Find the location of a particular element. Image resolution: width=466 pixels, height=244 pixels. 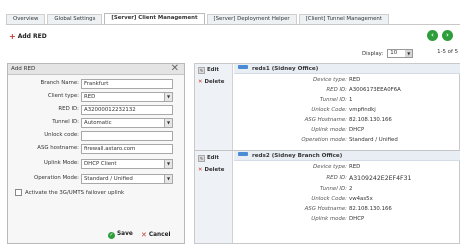

asg-hostname-row: ASG hostname: firewall.astaro.com is located at coordinates (96, 149).